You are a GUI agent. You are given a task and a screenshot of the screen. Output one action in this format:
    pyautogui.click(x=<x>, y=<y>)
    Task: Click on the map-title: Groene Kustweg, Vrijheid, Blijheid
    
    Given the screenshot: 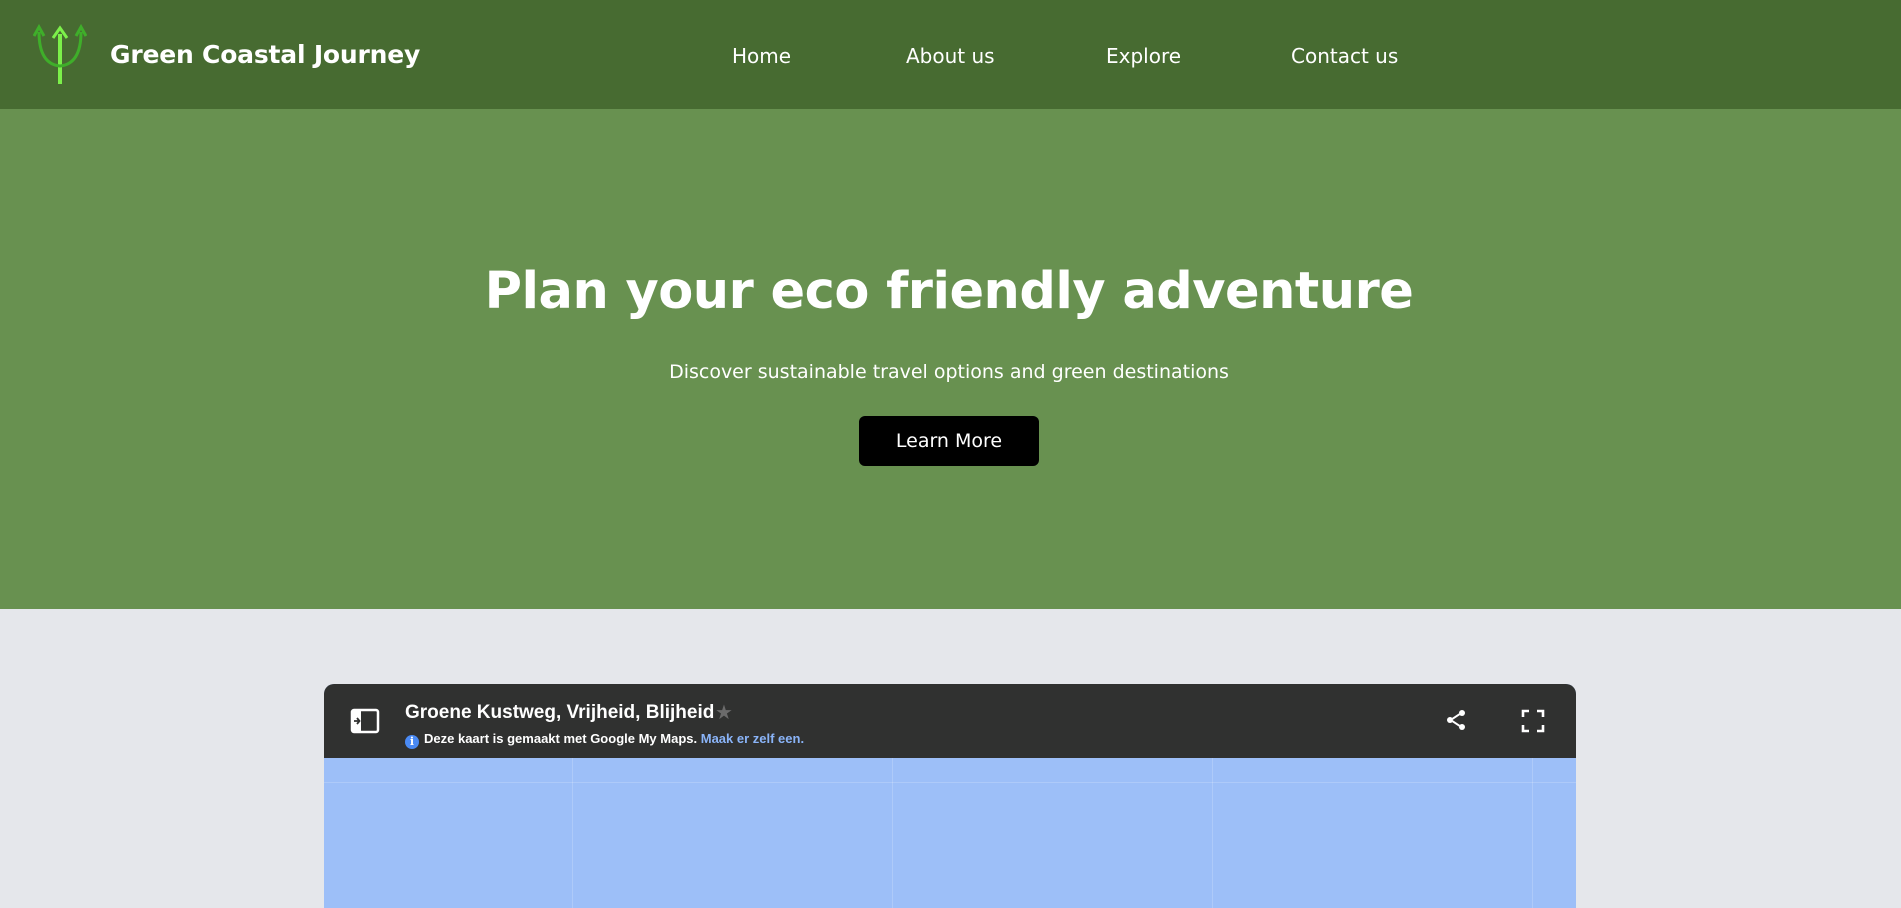 What is the action you would take?
    pyautogui.click(x=560, y=712)
    